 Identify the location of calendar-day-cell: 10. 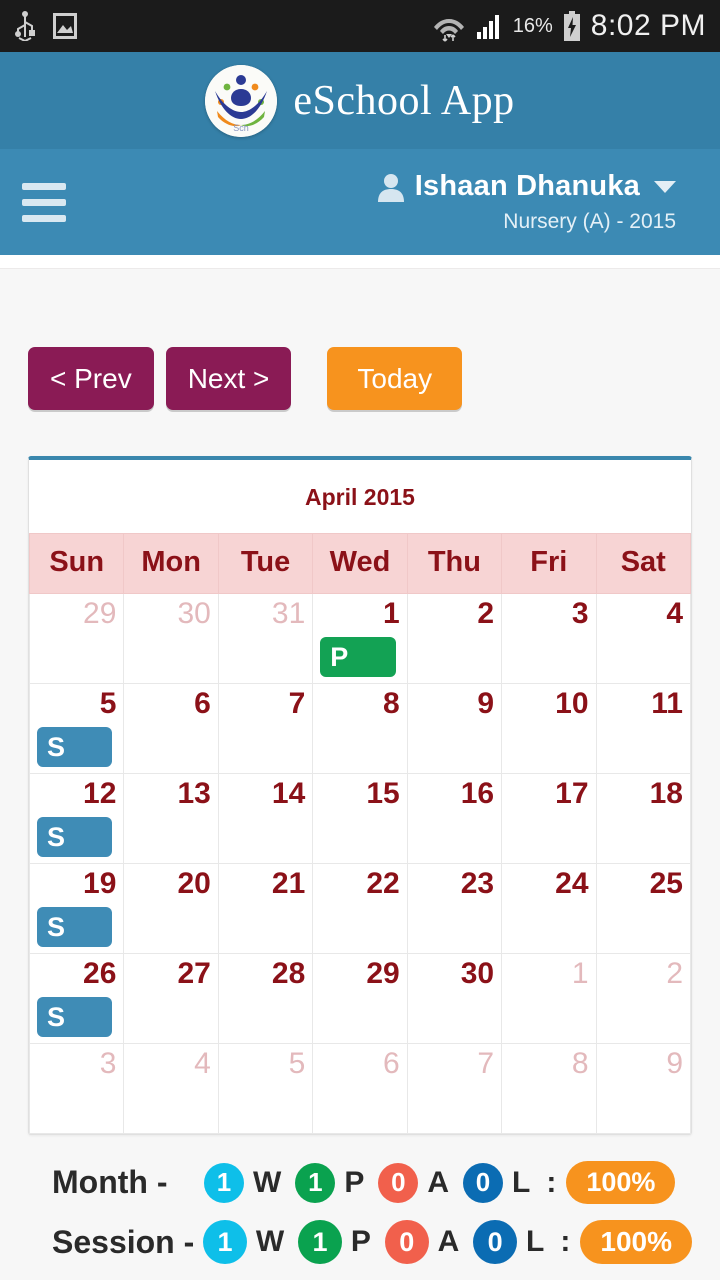
(549, 728).